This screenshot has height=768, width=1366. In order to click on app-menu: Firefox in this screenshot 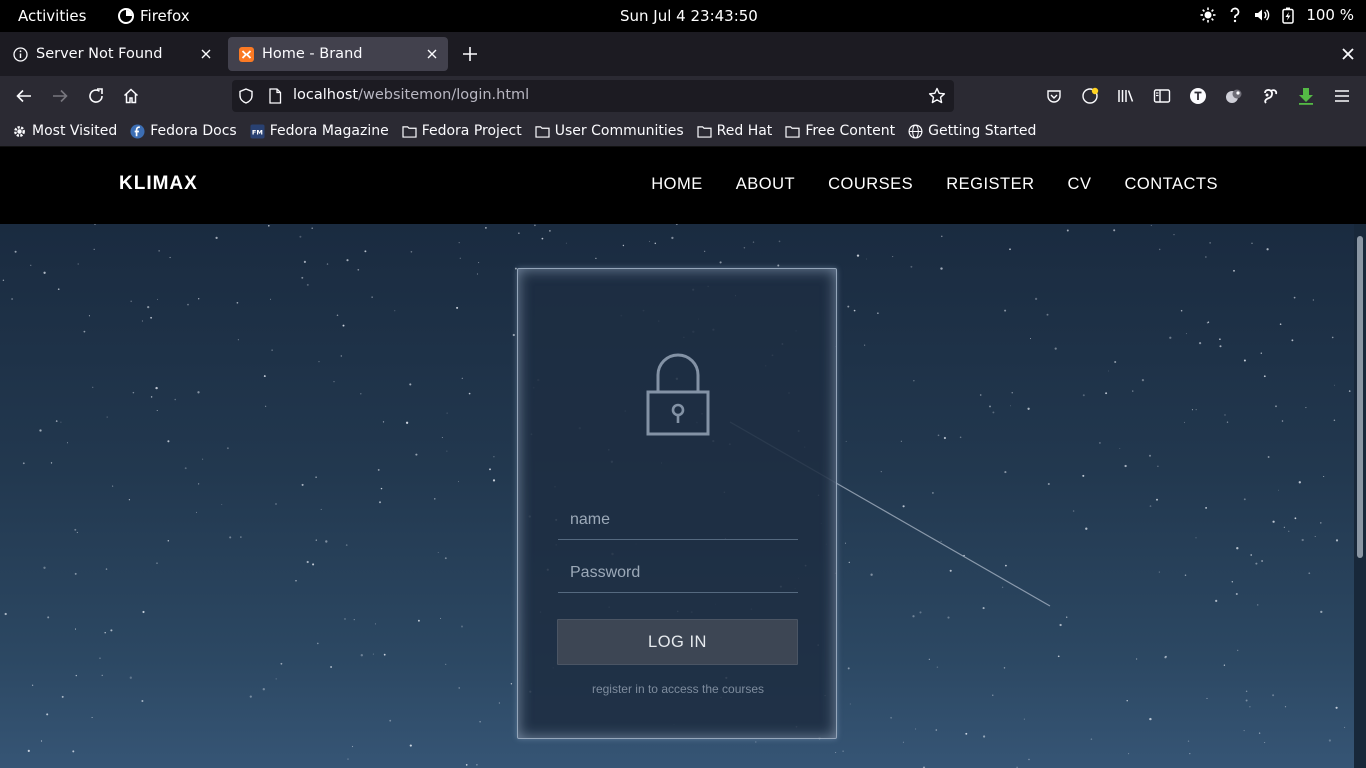, I will do `click(154, 16)`.